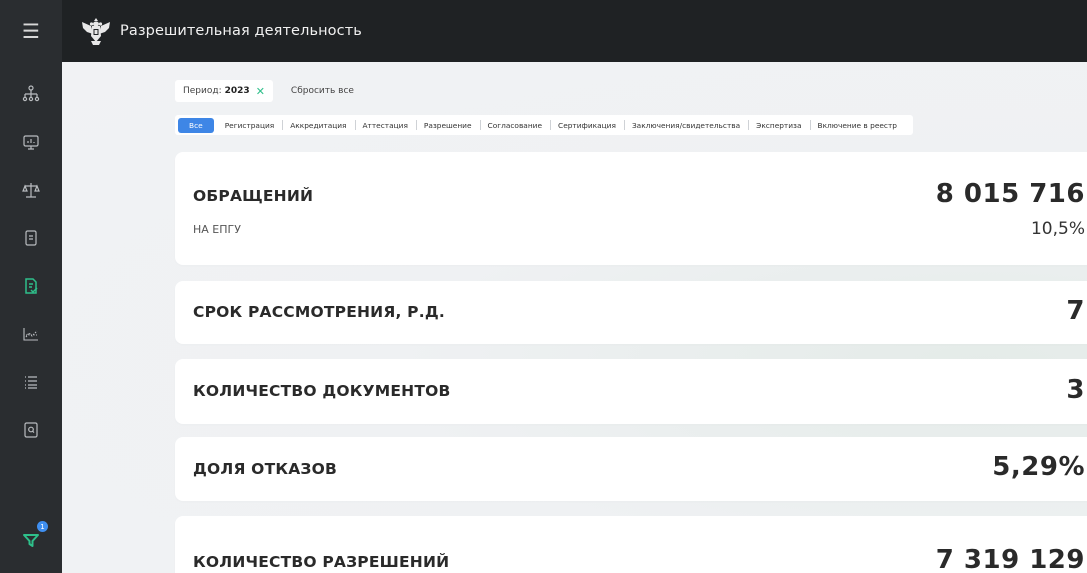 The height and width of the screenshot is (573, 1087). Describe the element at coordinates (250, 125) in the screenshot. I see `tab-registration: Регистрация` at that location.